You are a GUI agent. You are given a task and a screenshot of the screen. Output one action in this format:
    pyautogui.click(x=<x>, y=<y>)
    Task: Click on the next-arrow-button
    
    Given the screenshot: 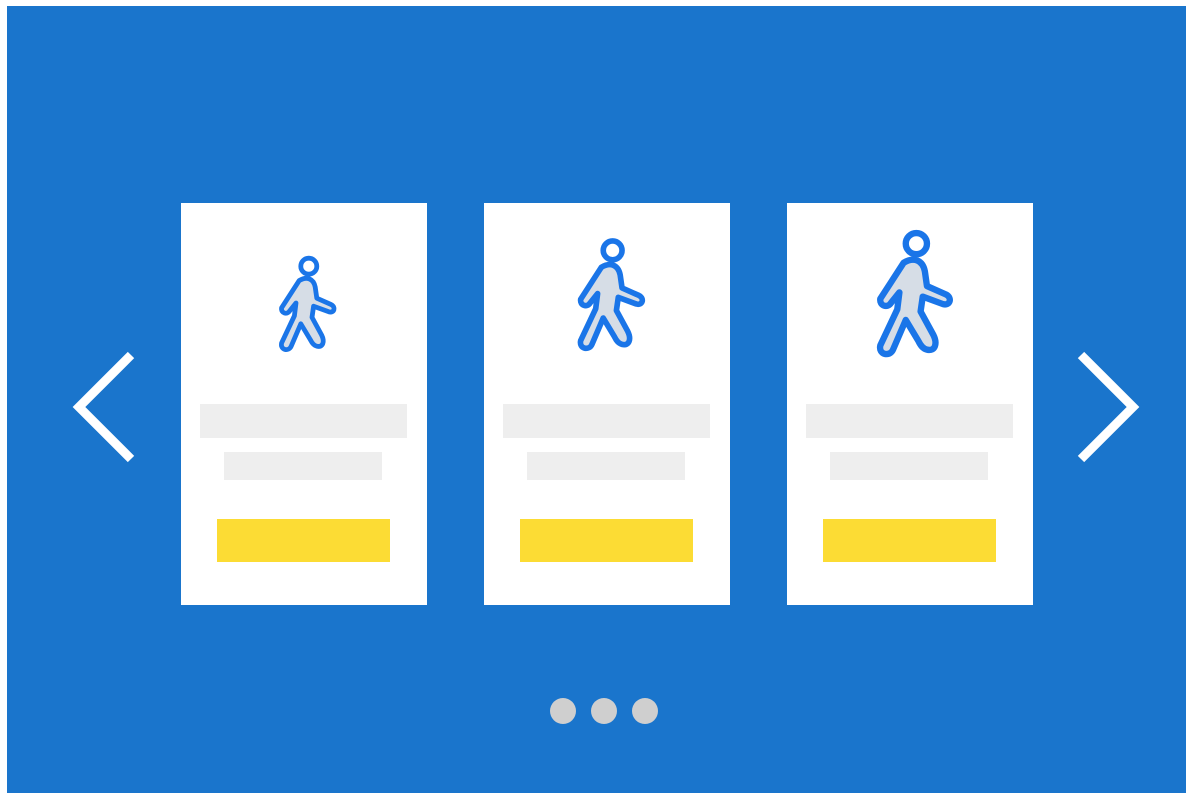 What is the action you would take?
    pyautogui.click(x=1108, y=407)
    